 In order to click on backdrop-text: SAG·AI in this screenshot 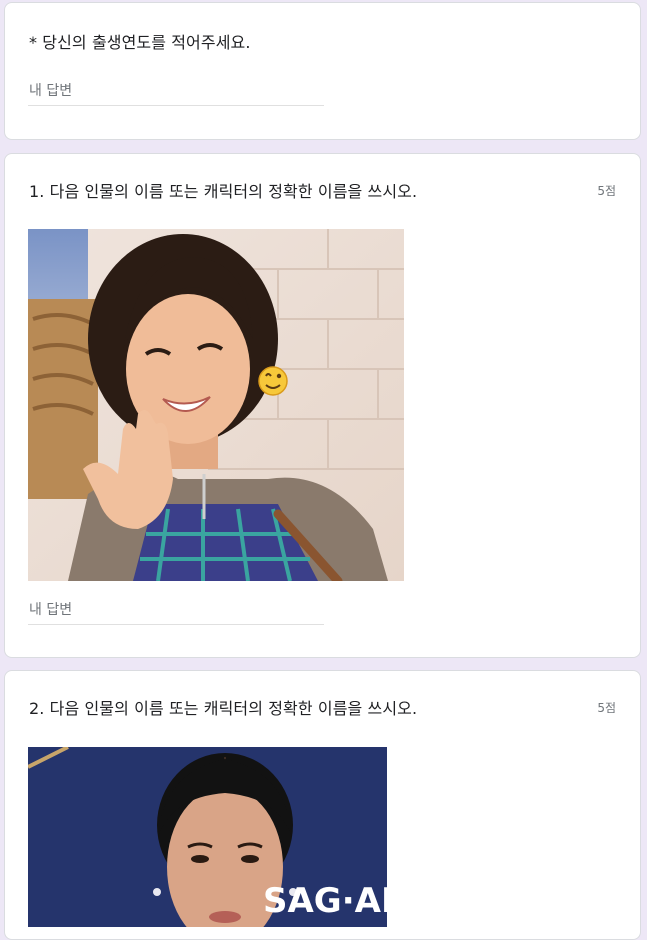, I will do `click(325, 901)`.